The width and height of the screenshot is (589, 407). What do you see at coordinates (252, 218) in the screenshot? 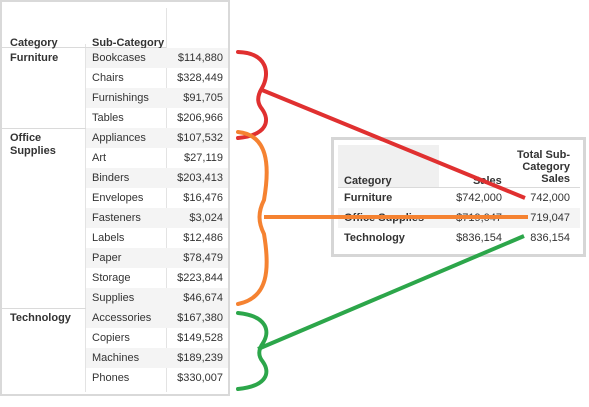
I see `office-supplies-brace` at bounding box center [252, 218].